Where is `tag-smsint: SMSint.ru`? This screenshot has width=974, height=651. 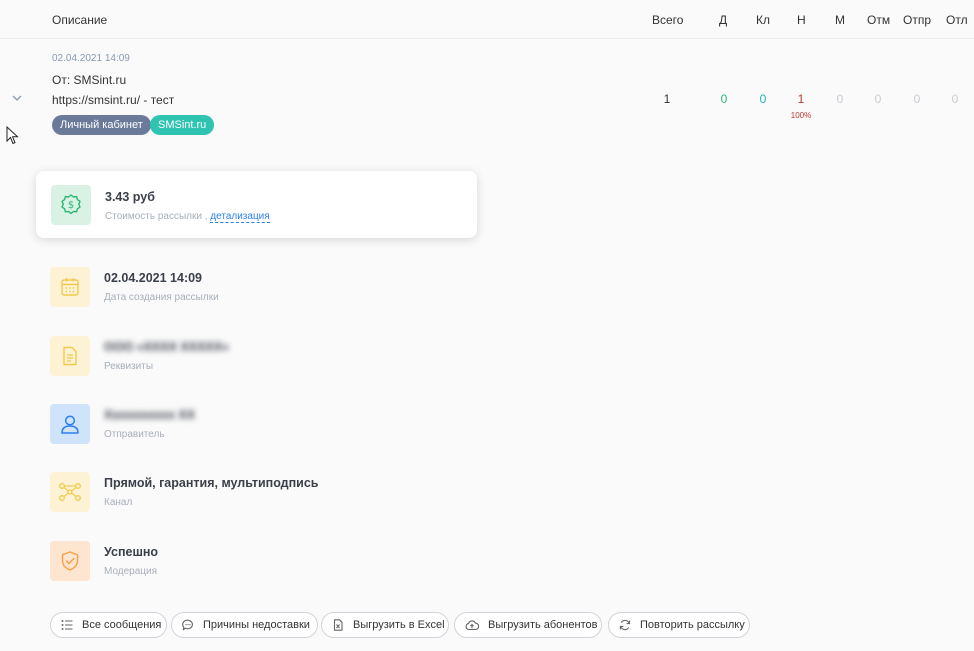 tag-smsint: SMSint.ru is located at coordinates (182, 125).